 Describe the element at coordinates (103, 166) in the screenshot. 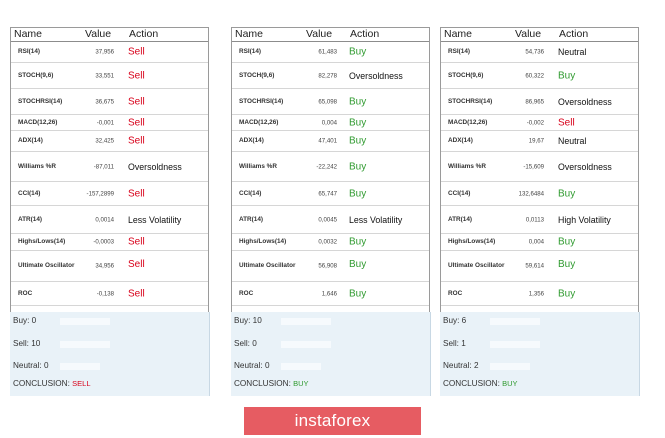

I see `indicator-value: -87,011` at that location.